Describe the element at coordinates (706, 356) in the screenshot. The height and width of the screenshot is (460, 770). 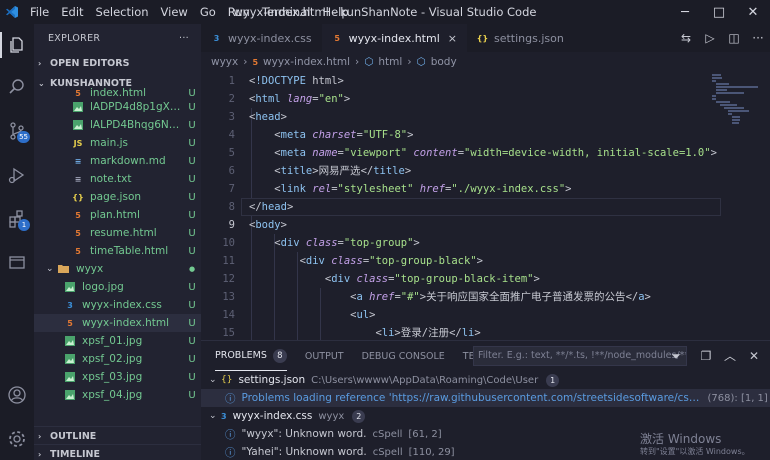
I see `collapse-all-icon: ❐` at that location.